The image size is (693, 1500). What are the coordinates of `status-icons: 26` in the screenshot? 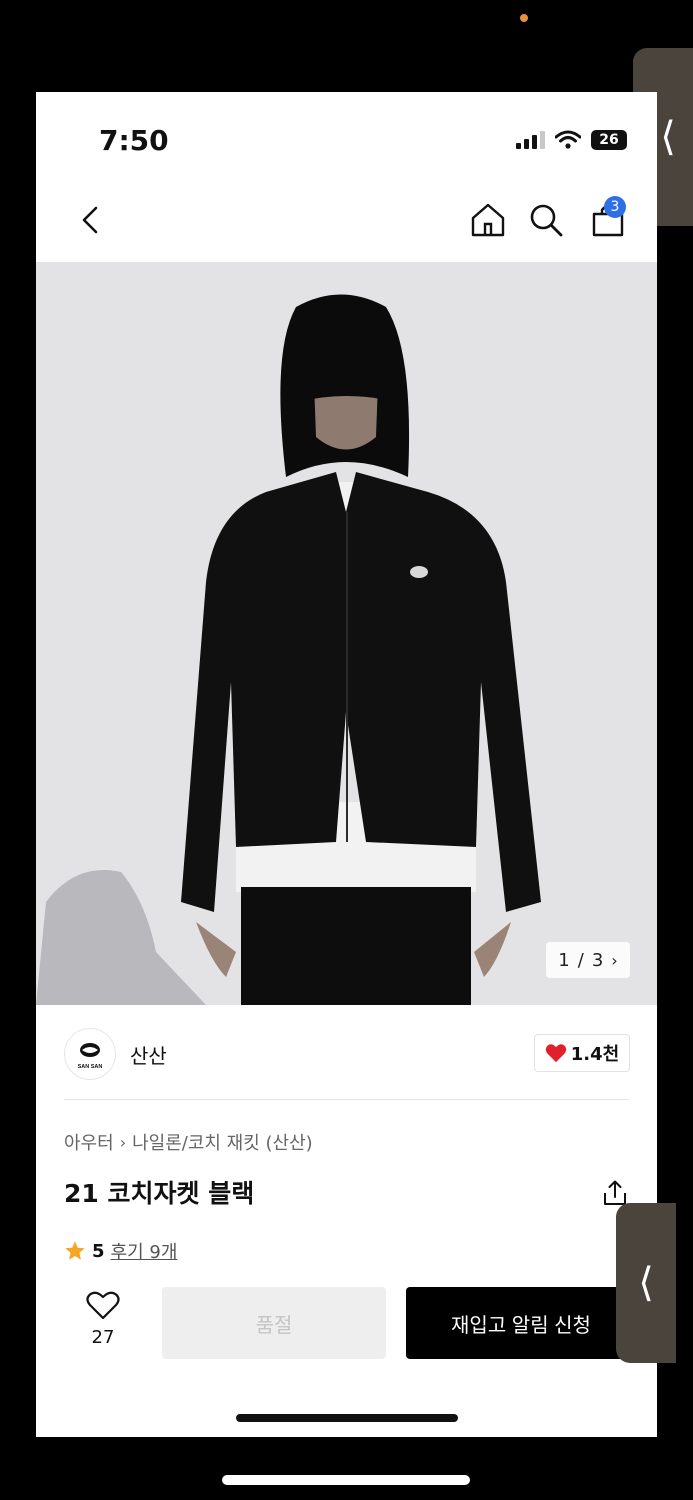 It's located at (571, 140).